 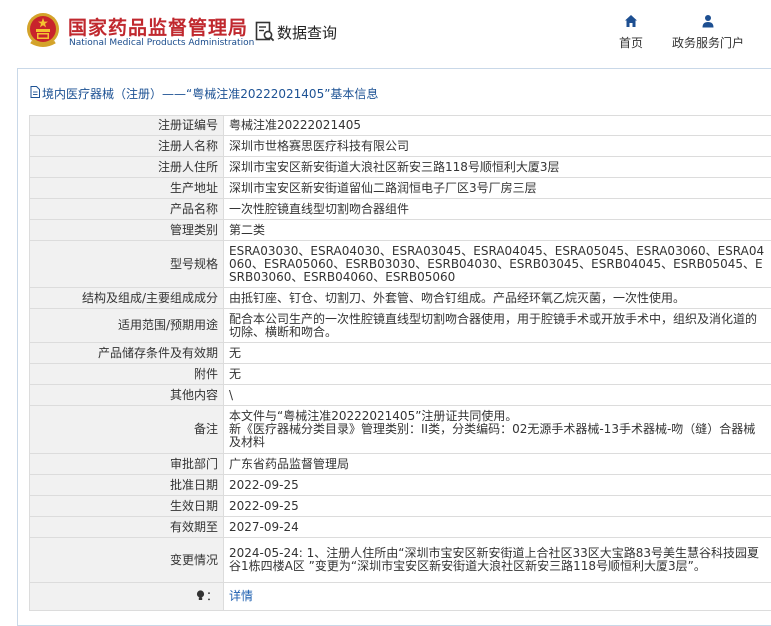 What do you see at coordinates (126, 230) in the screenshot?
I see `field-label: 管理类别` at bounding box center [126, 230].